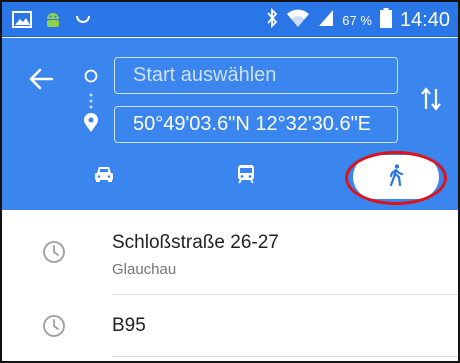  Describe the element at coordinates (385, 20) in the screenshot. I see `battery-icon` at that location.